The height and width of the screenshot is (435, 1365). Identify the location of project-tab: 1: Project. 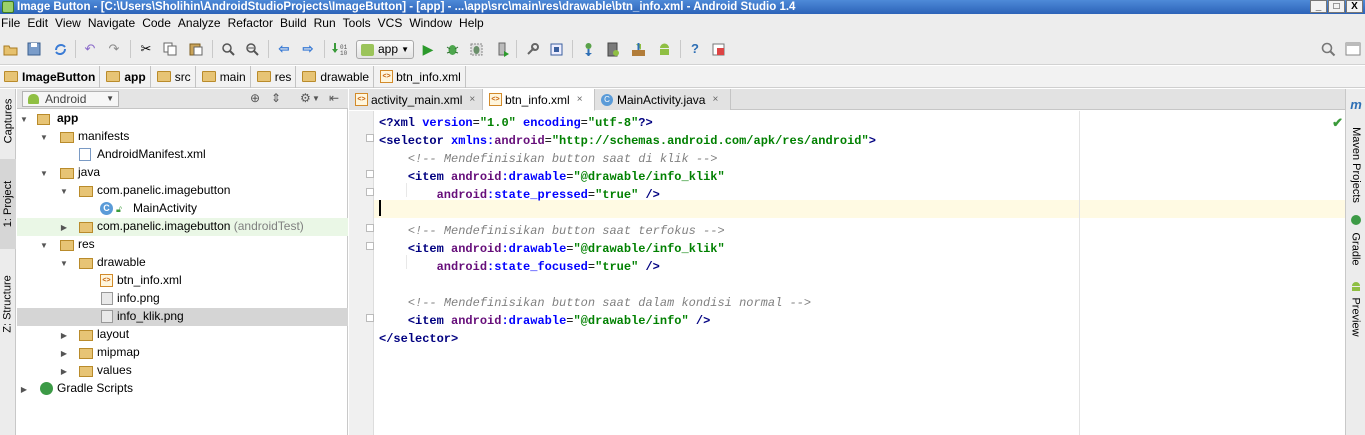
(8, 204).